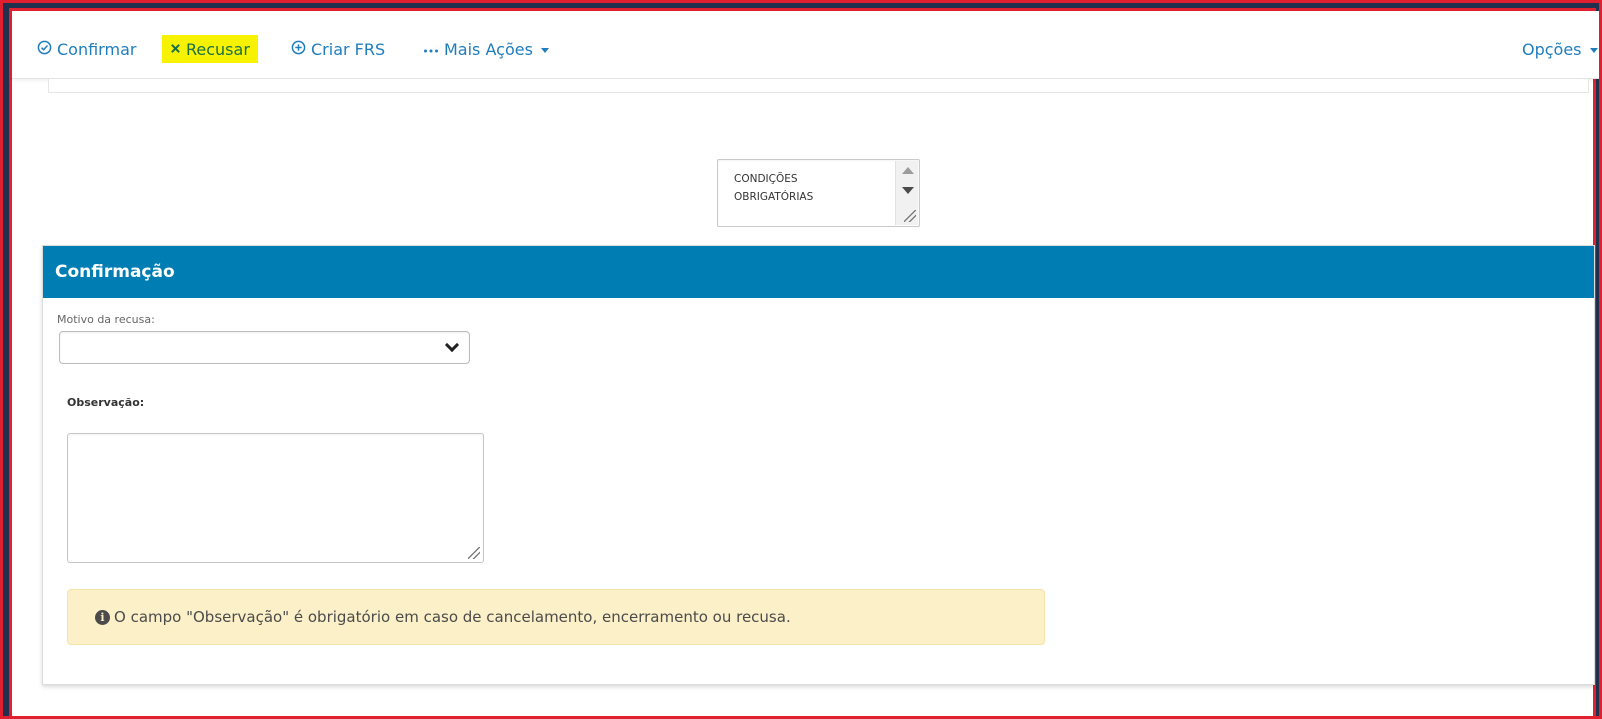  What do you see at coordinates (7, 359) in the screenshot?
I see `window-left-border` at bounding box center [7, 359].